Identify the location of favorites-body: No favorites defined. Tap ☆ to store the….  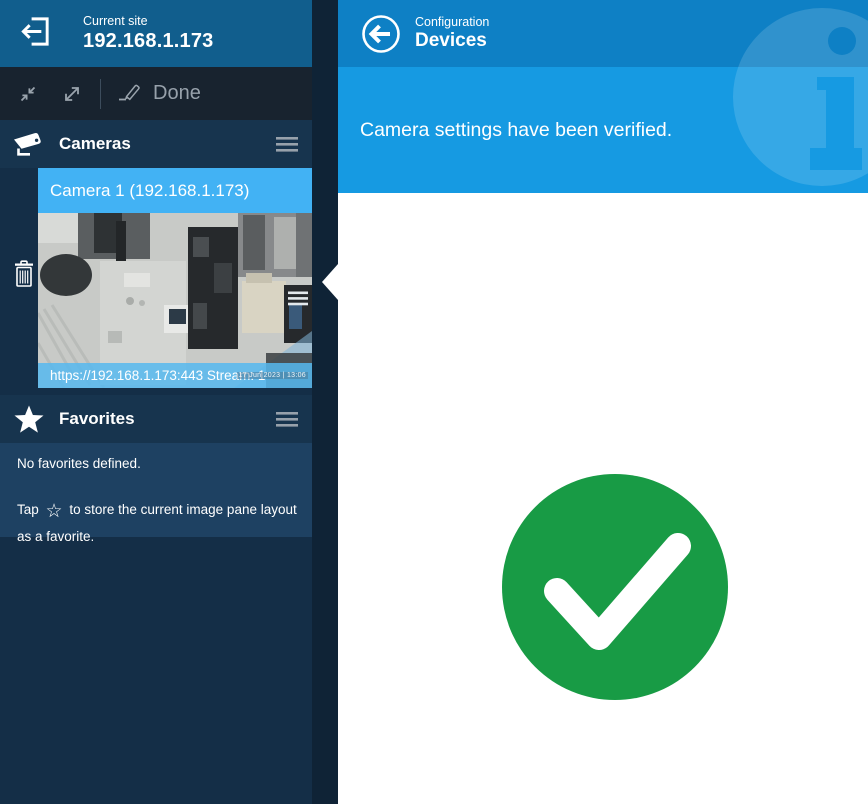
(156, 493).